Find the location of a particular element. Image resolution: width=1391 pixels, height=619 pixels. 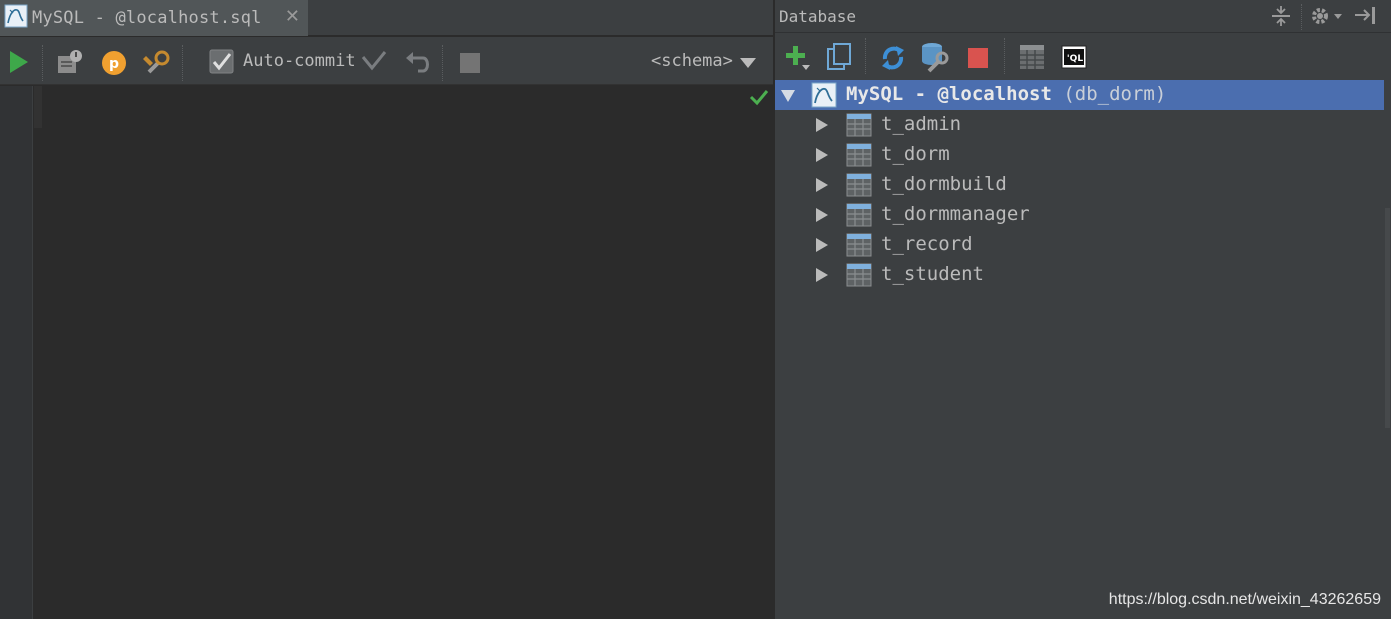

database-tree-scrollbar is located at coordinates (1387, 349).